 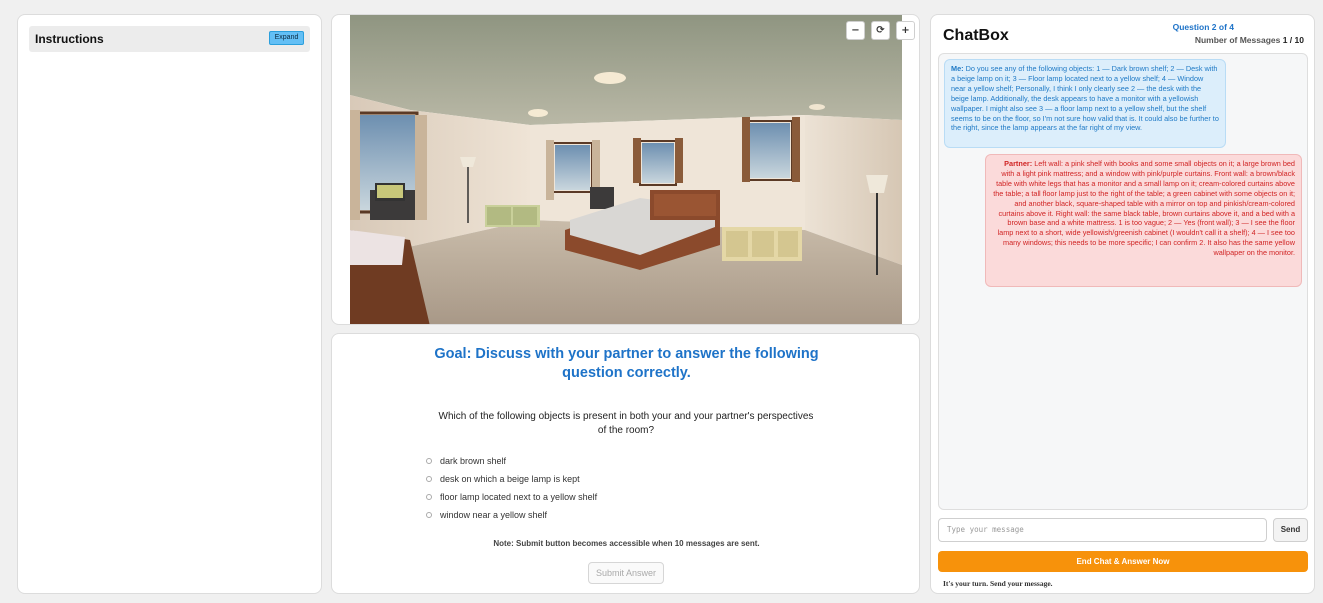 I want to click on answer-option: desk on which a beige lamp is kept, so click(x=511, y=479).